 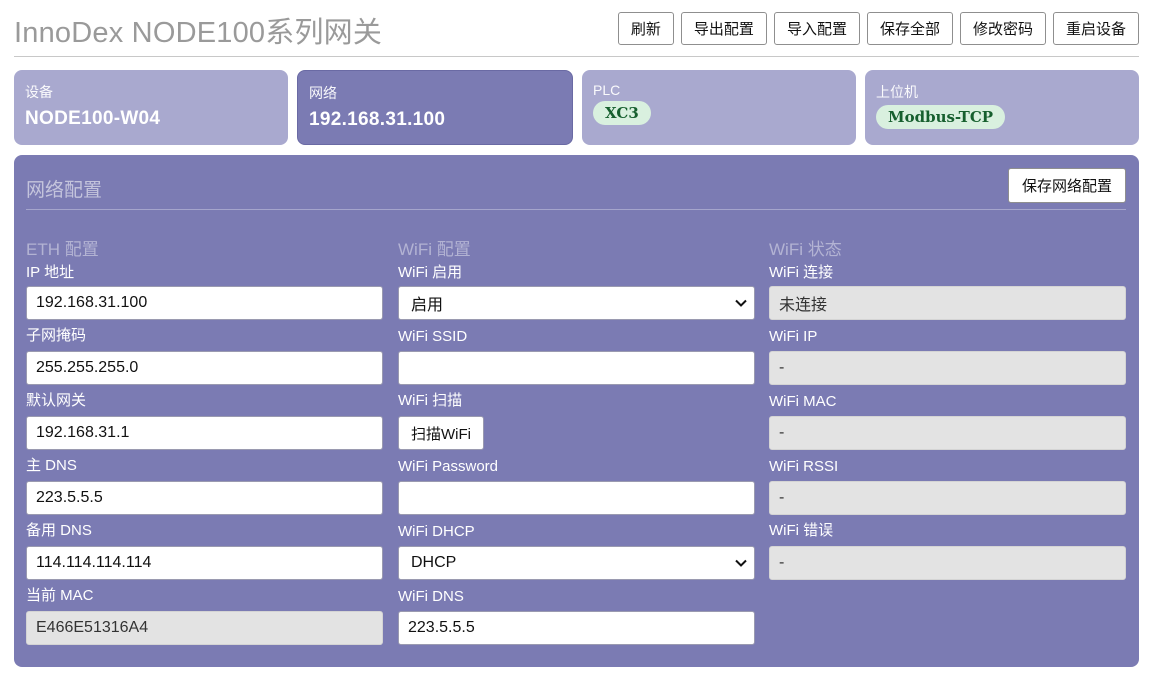 I want to click on wifi-dns-input: 223.5.5.5, so click(x=576, y=628).